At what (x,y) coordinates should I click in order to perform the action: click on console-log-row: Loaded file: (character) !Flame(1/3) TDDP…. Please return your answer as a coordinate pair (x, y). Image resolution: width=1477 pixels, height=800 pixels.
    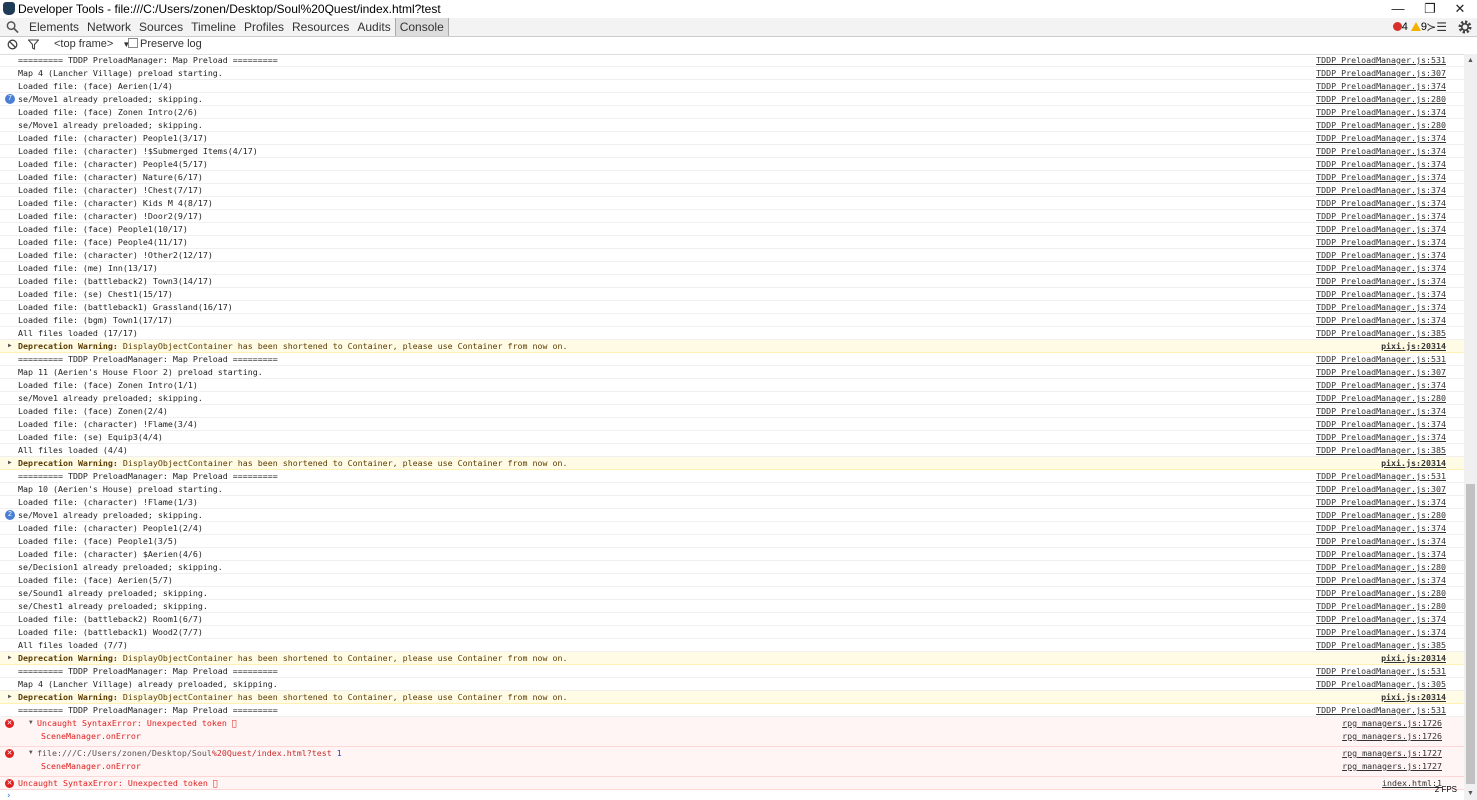
    Looking at the image, I should click on (732, 502).